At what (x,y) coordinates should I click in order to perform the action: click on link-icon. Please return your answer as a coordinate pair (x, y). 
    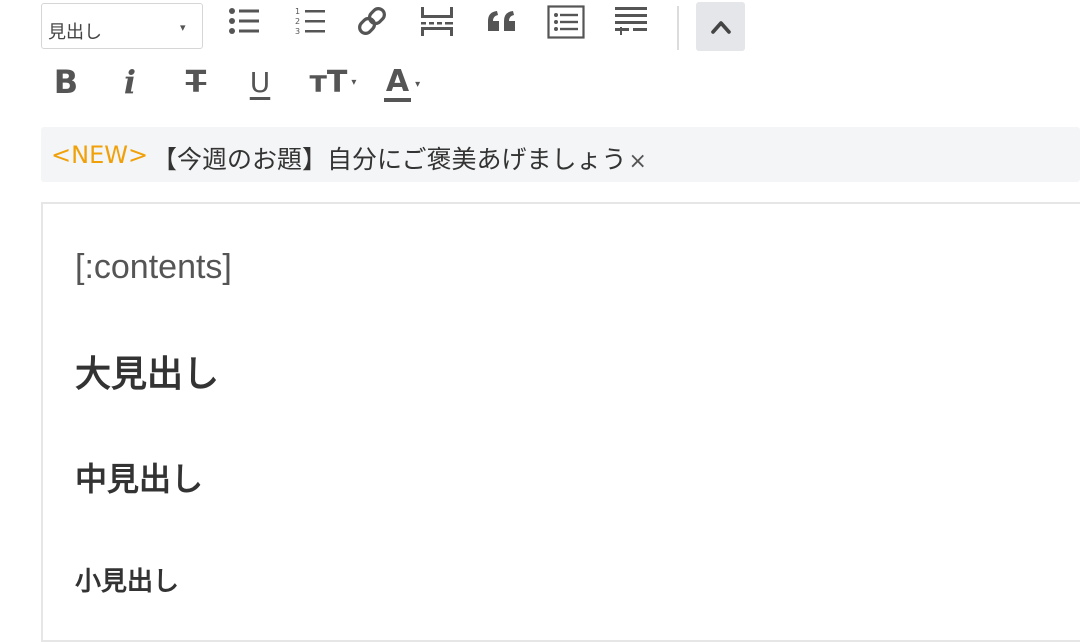
    Looking at the image, I should click on (372, 21).